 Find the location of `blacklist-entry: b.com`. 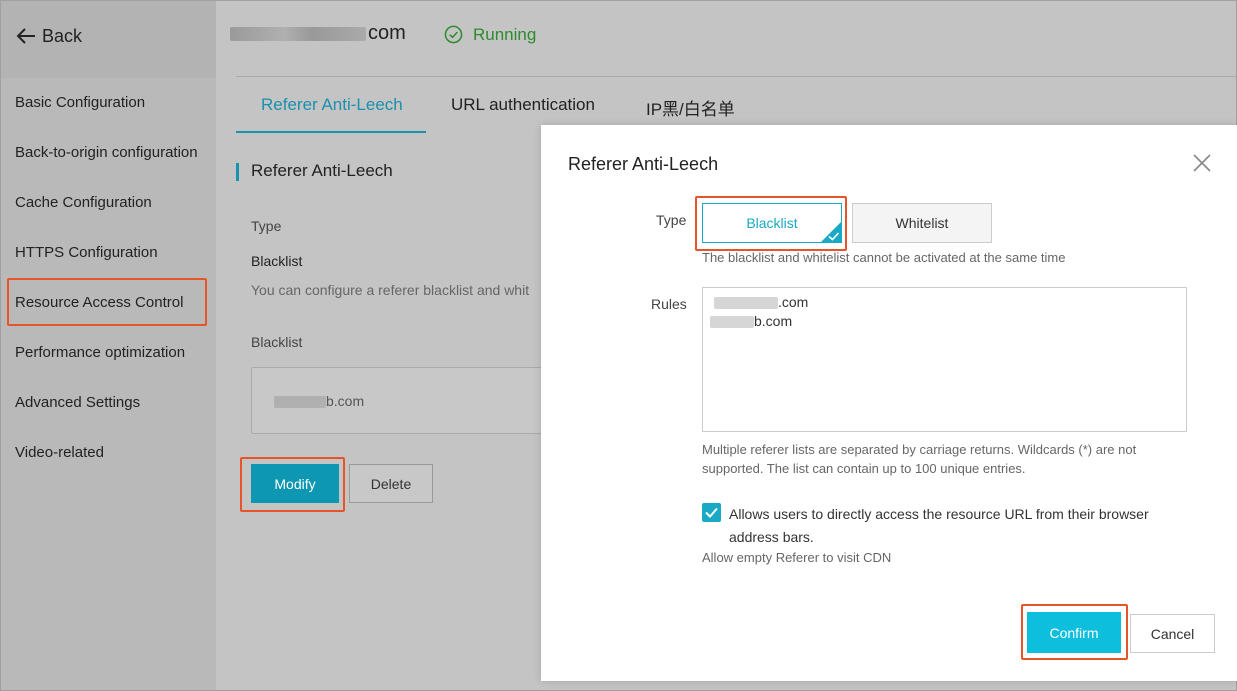

blacklist-entry: b.com is located at coordinates (319, 401).